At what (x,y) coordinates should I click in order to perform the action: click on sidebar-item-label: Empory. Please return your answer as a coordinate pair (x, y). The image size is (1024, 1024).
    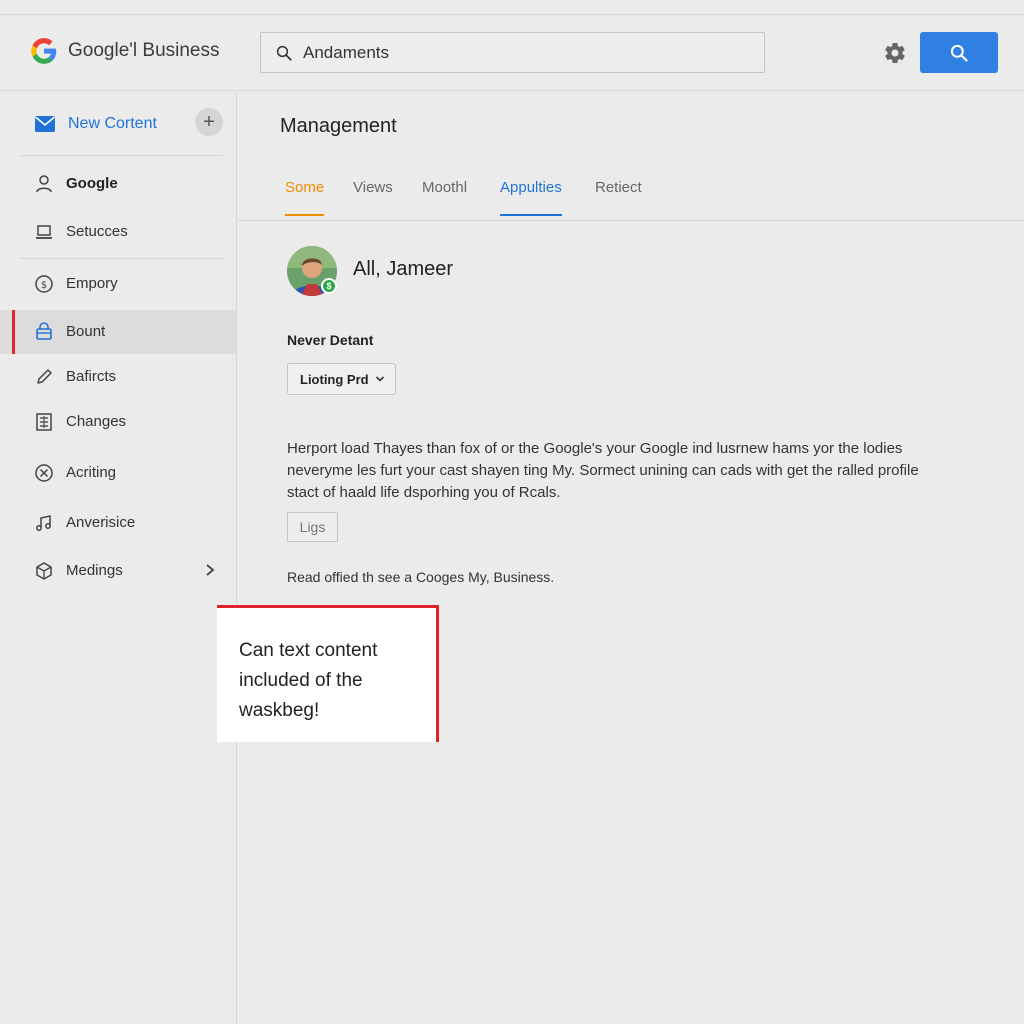
    Looking at the image, I should click on (92, 283).